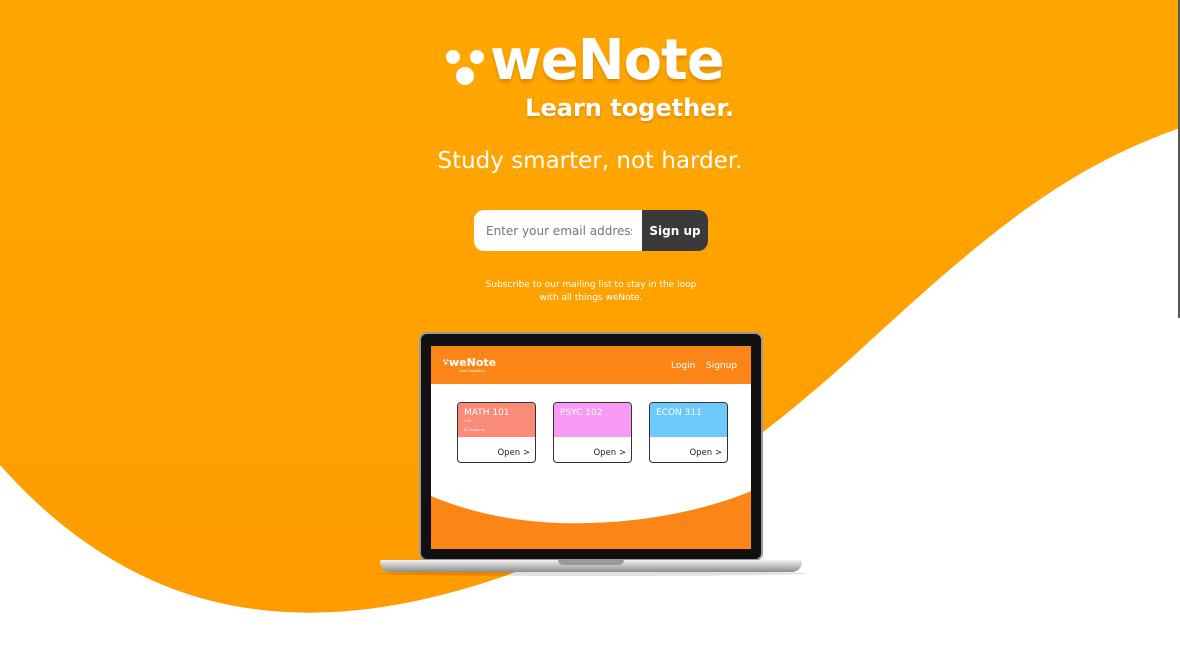 The width and height of the screenshot is (1180, 670). Describe the element at coordinates (592, 420) in the screenshot. I see `course-card-header: PSYC 102` at that location.